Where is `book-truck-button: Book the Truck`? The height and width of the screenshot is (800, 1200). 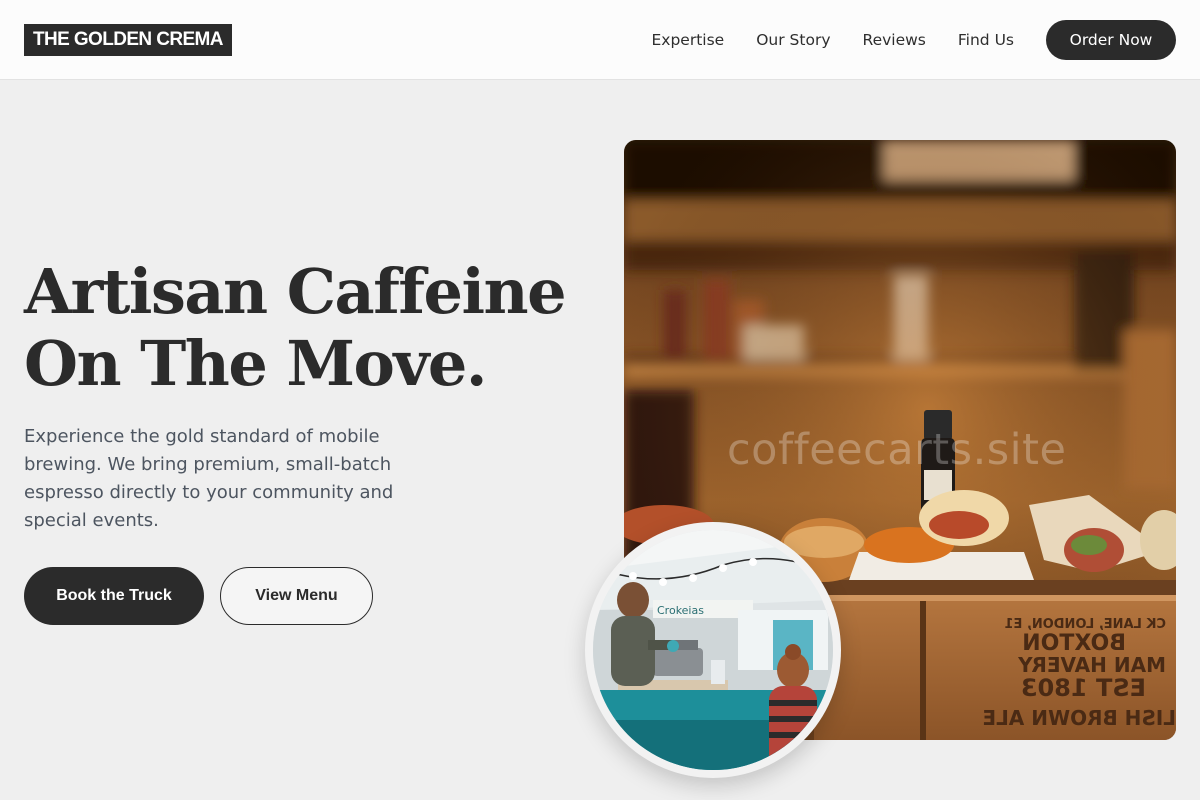
book-truck-button: Book the Truck is located at coordinates (114, 596).